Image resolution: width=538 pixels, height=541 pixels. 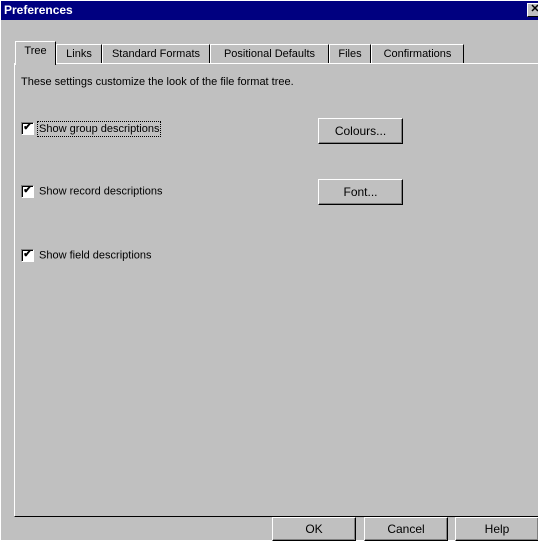 What do you see at coordinates (496, 529) in the screenshot?
I see `help-button: Help` at bounding box center [496, 529].